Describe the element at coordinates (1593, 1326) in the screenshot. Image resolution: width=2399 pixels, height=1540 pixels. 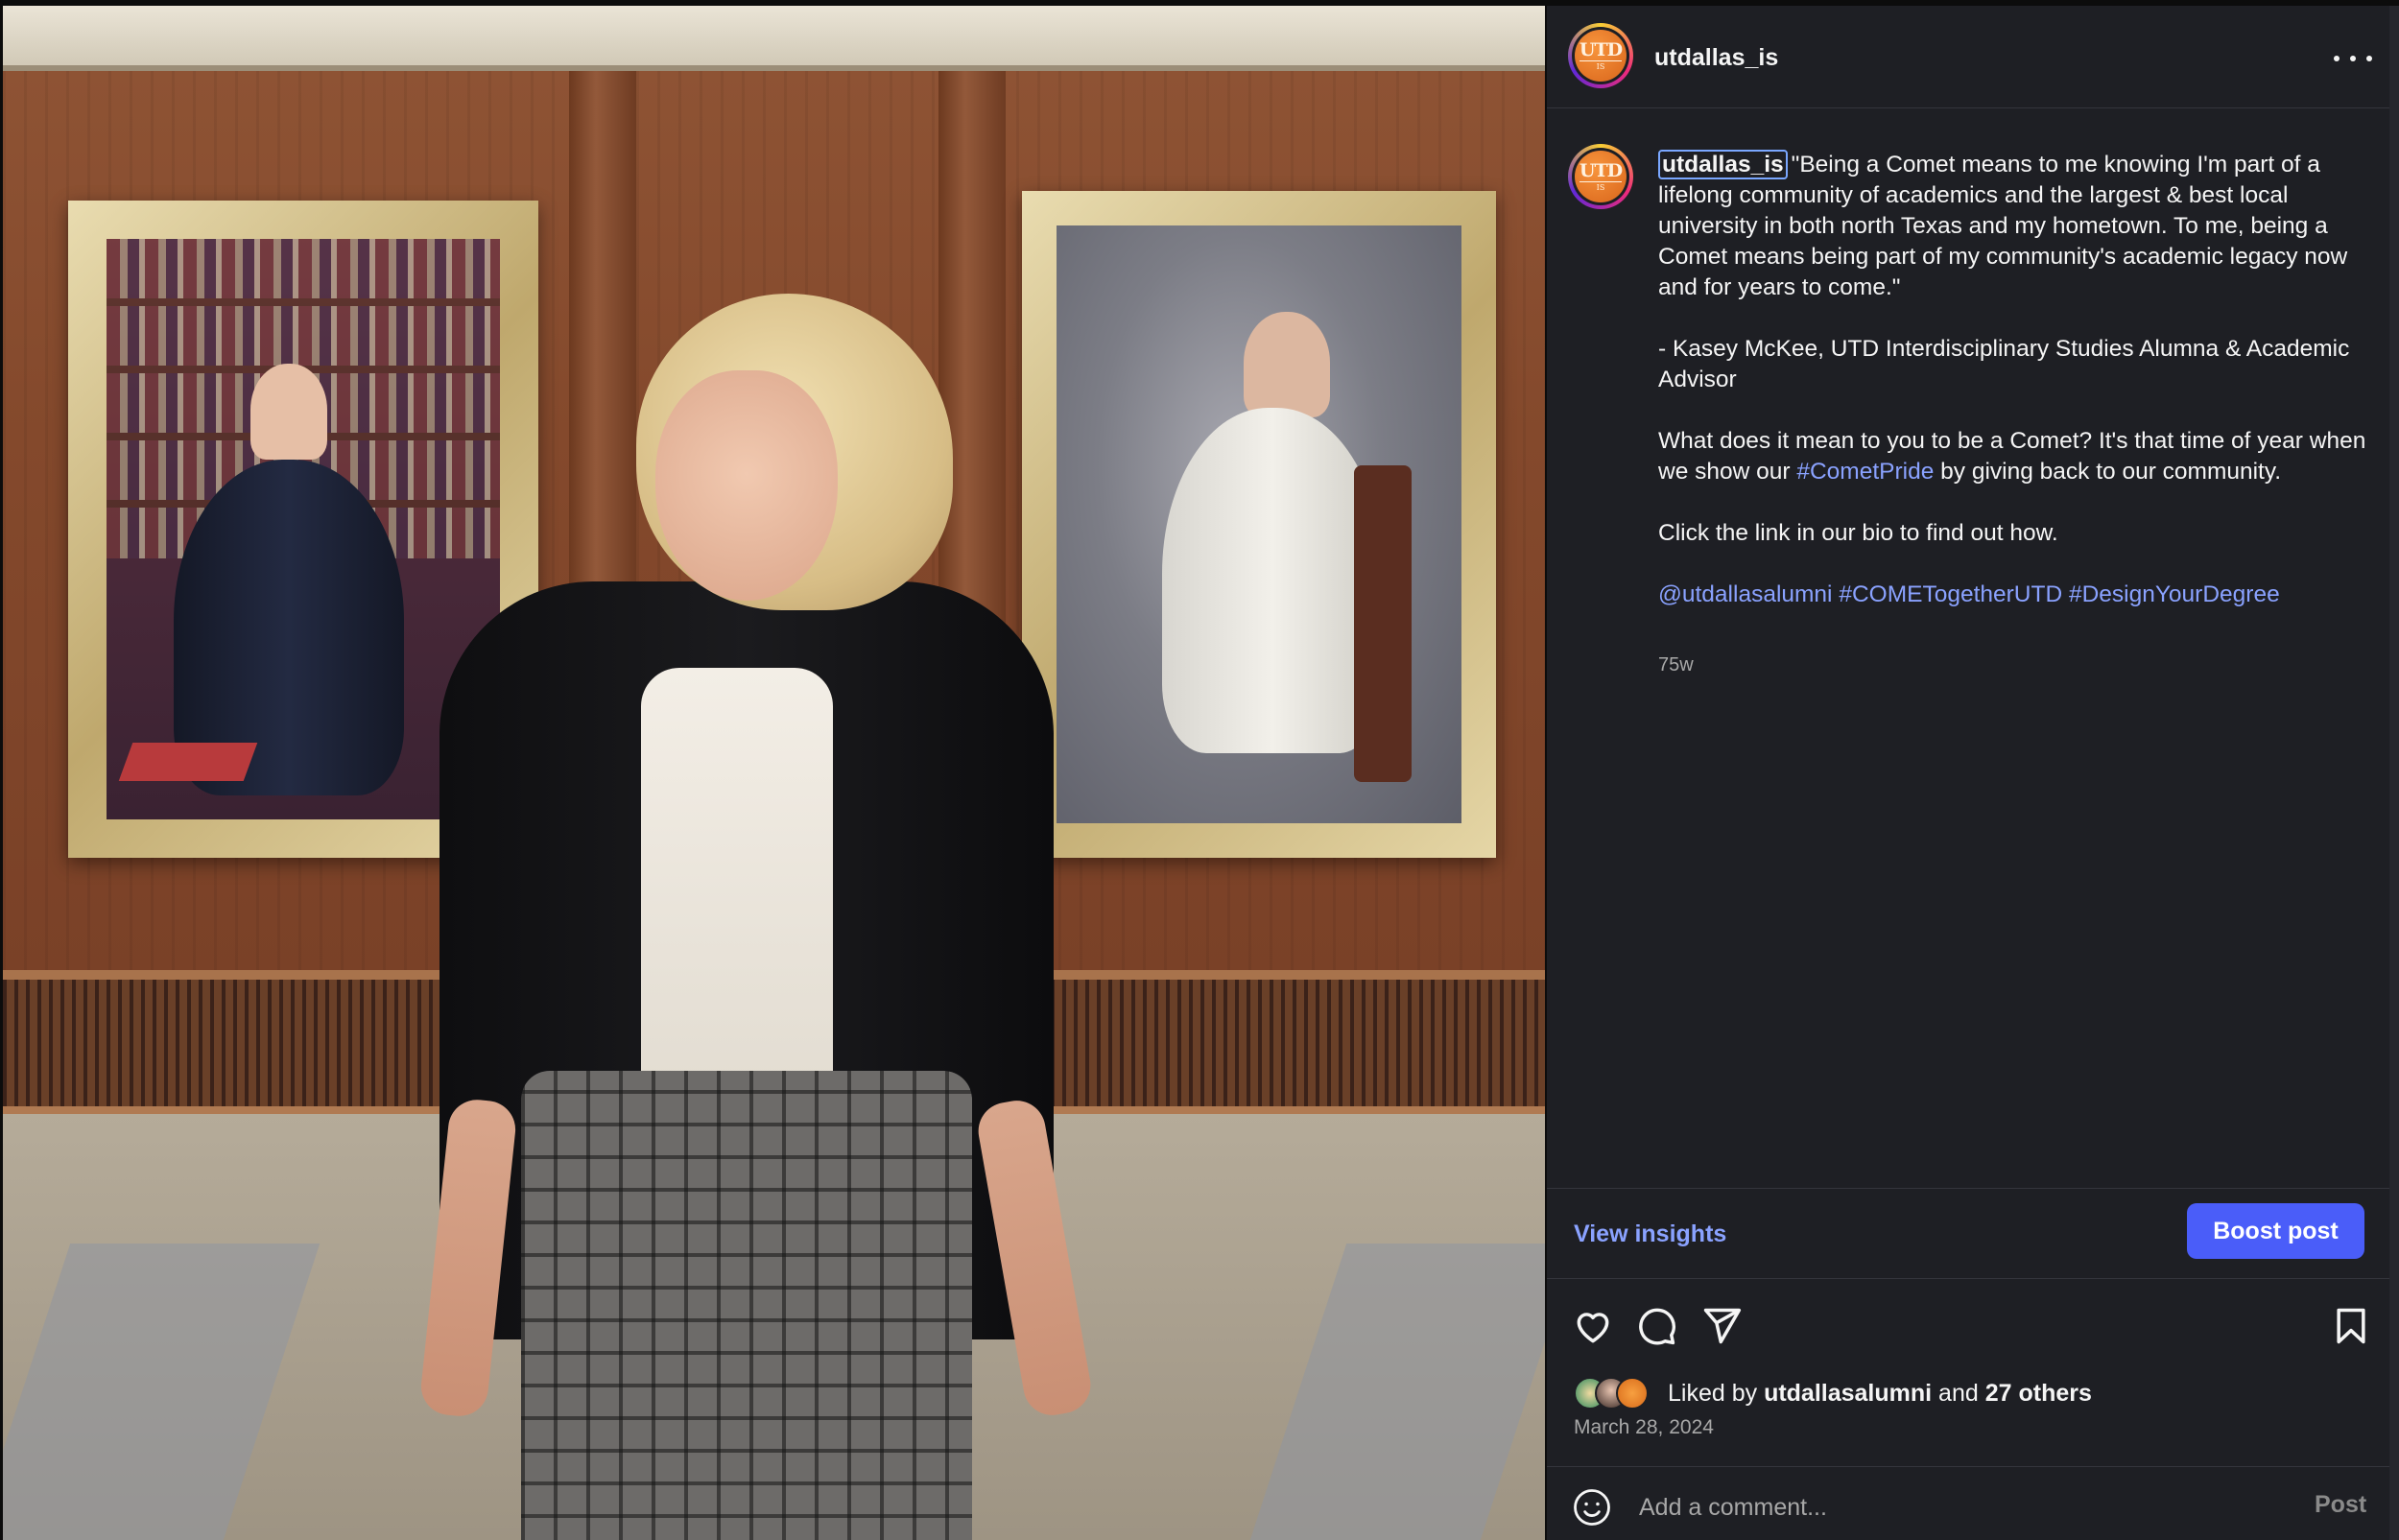
I see `heart-icon` at that location.